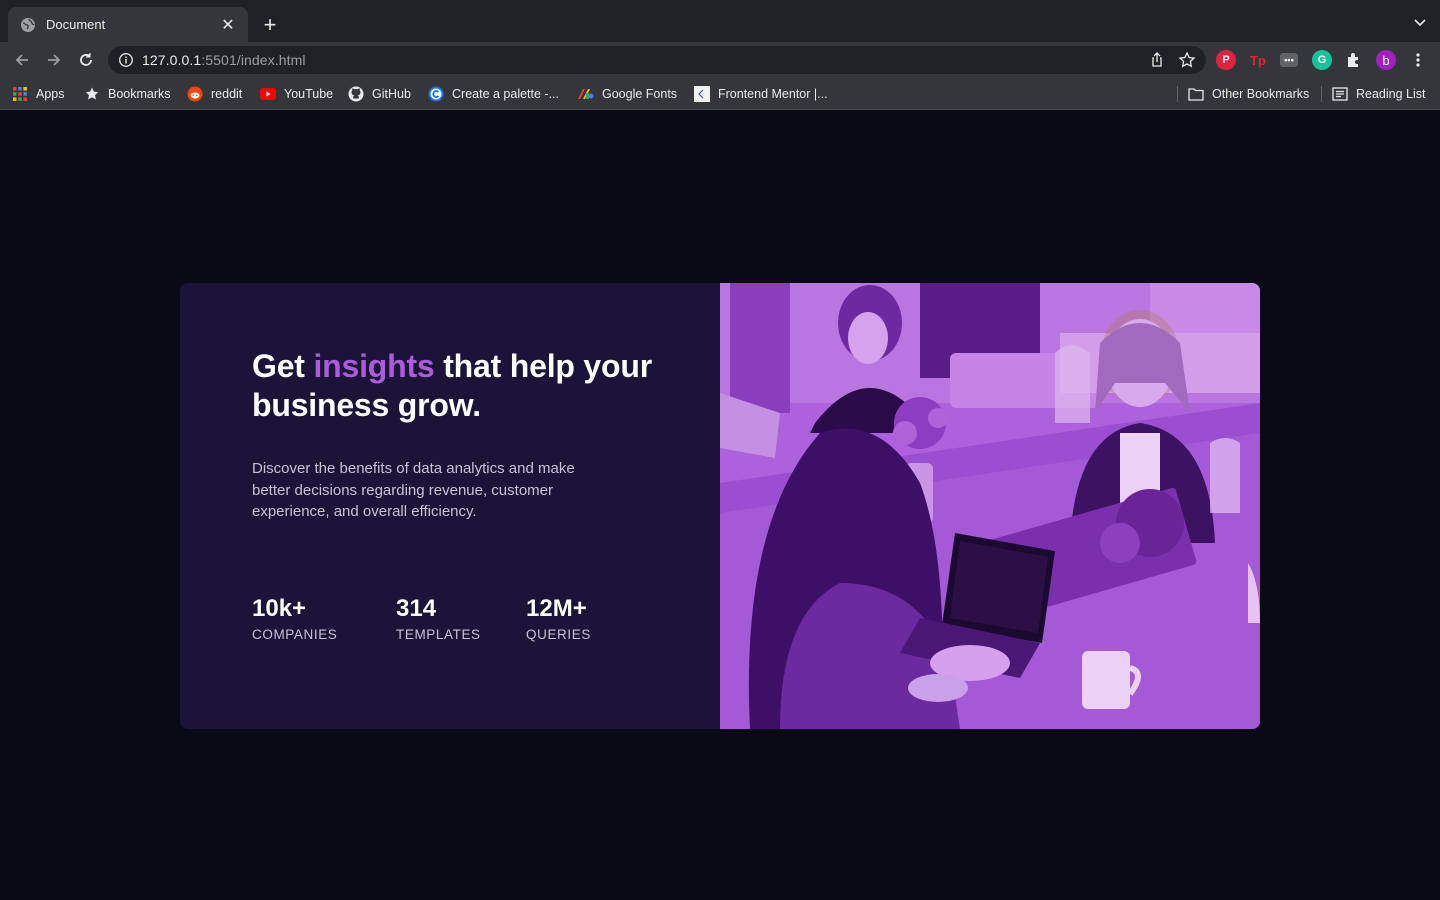 The image size is (1440, 900). Describe the element at coordinates (309, 94) in the screenshot. I see `bookmark-label: YouTube` at that location.